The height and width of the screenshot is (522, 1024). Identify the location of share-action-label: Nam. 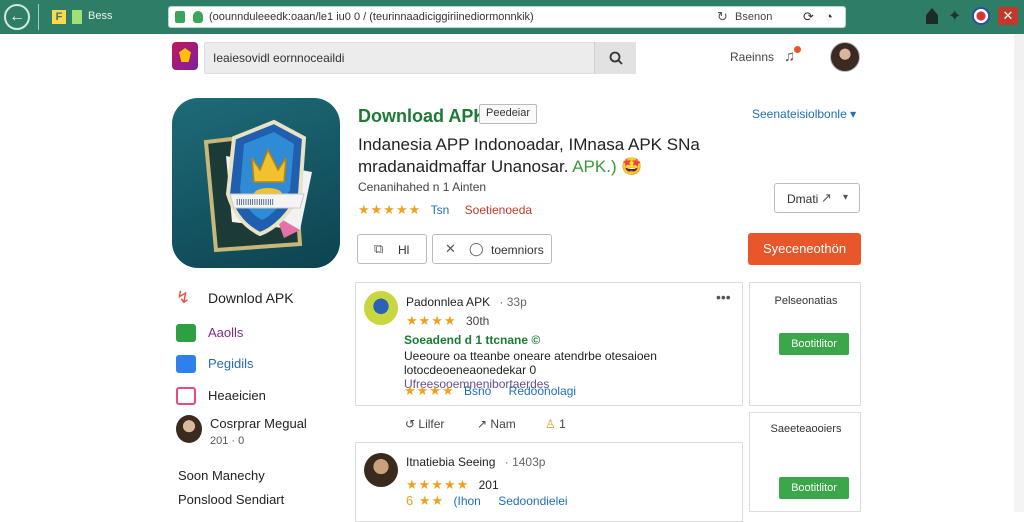
(503, 424).